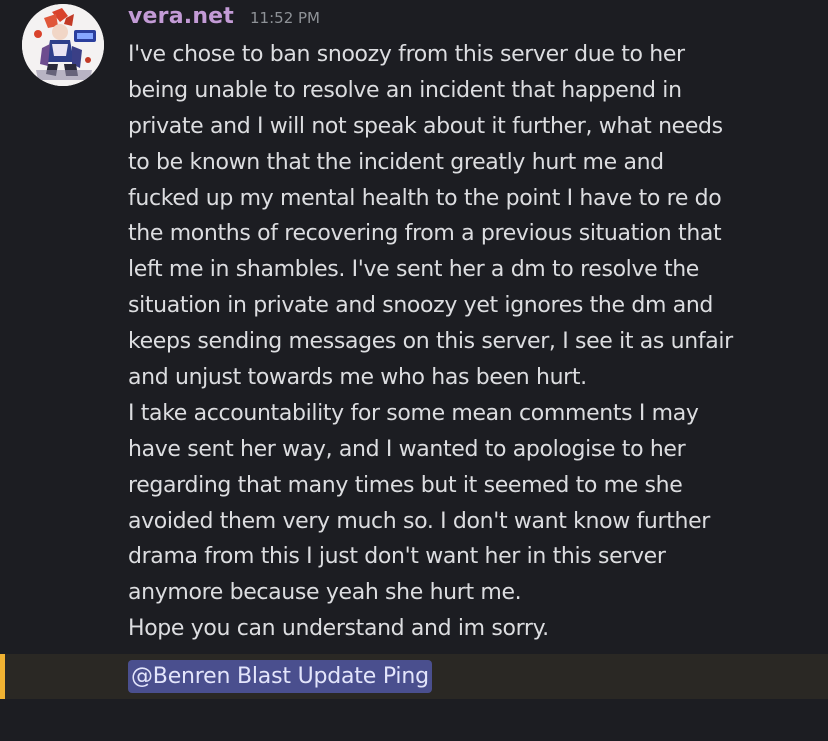  What do you see at coordinates (285, 18) in the screenshot?
I see `message-timestamp: 11:52 PM` at bounding box center [285, 18].